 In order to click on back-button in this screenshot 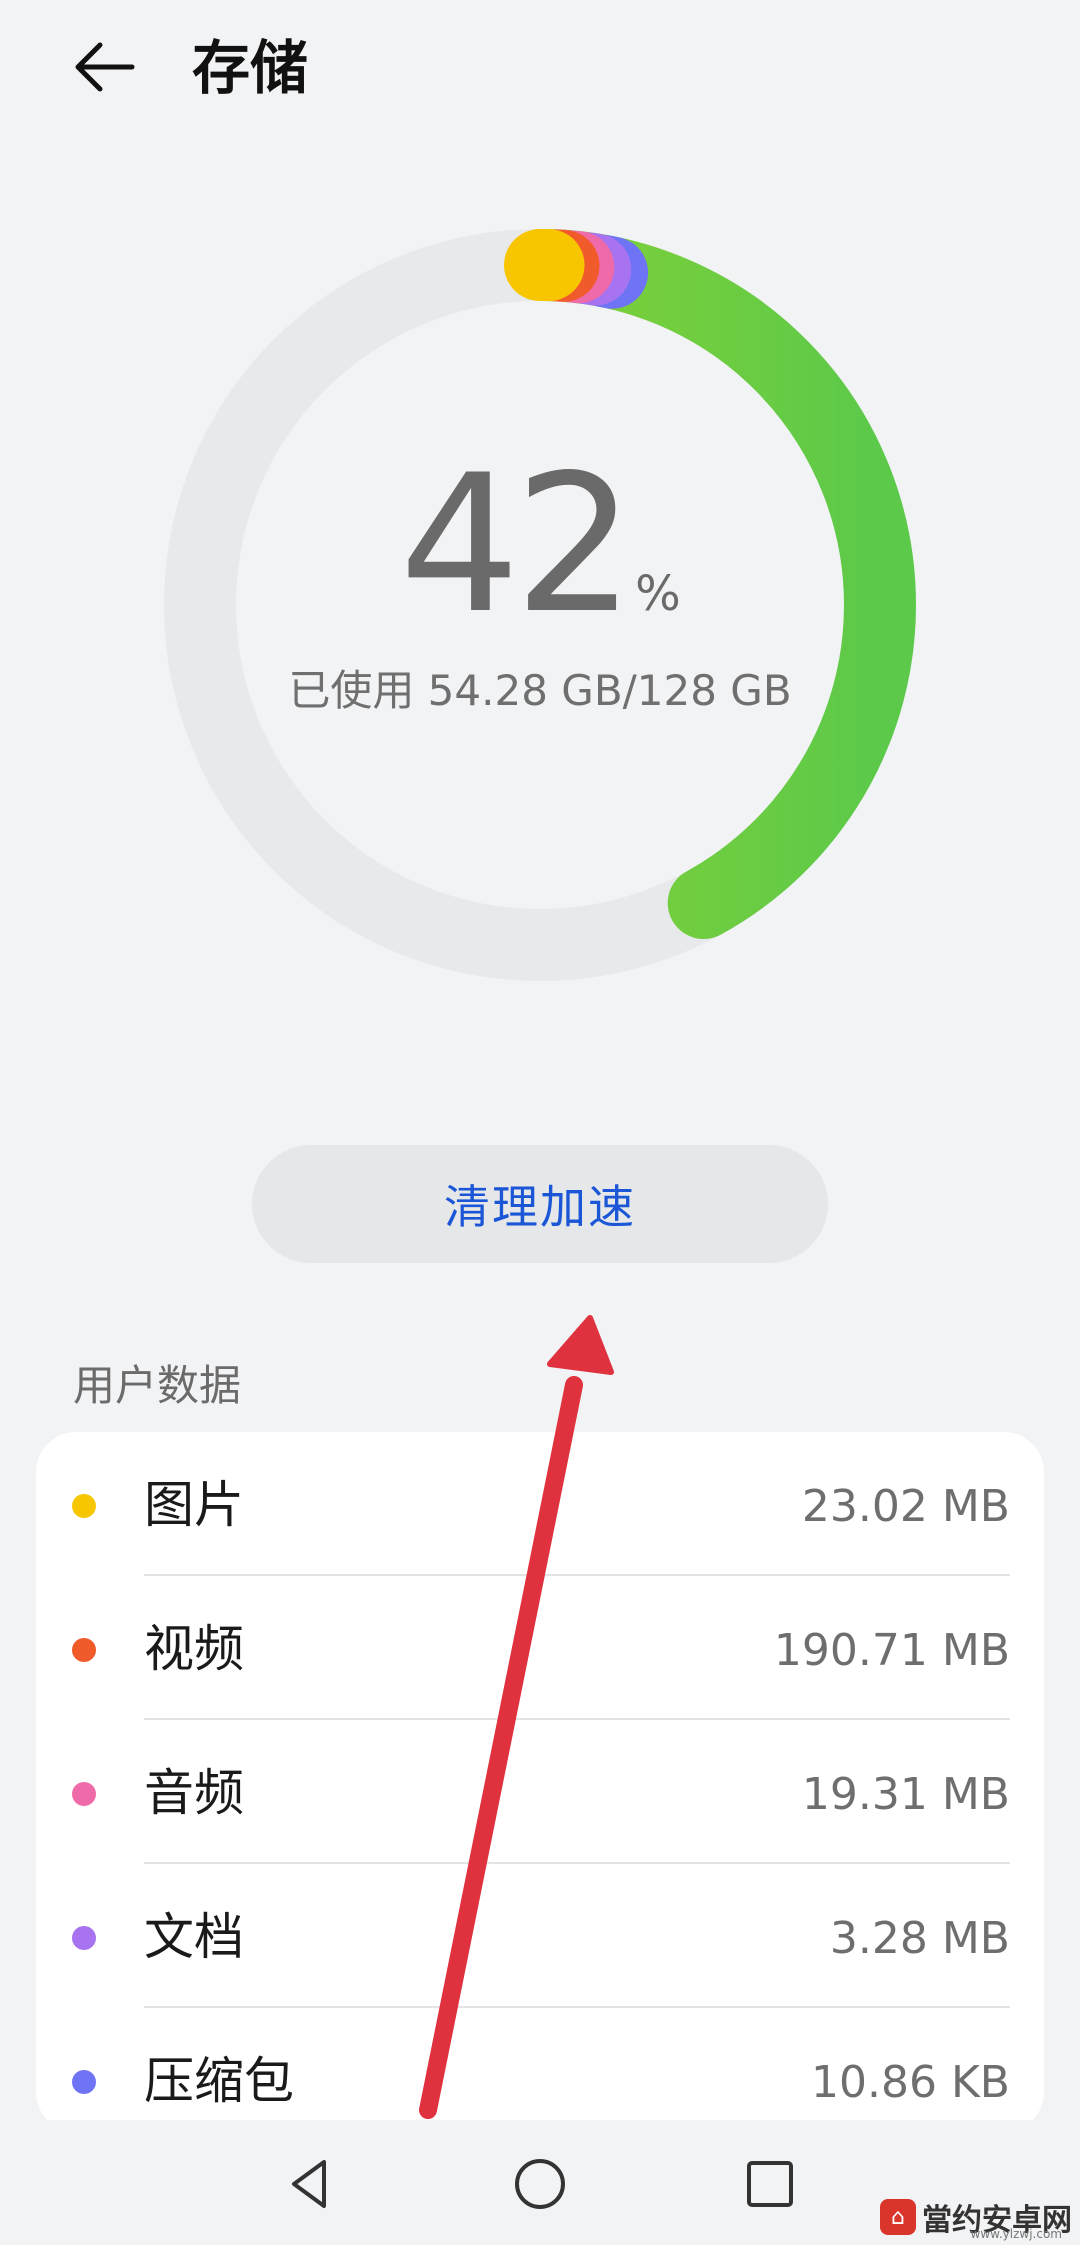, I will do `click(105, 67)`.